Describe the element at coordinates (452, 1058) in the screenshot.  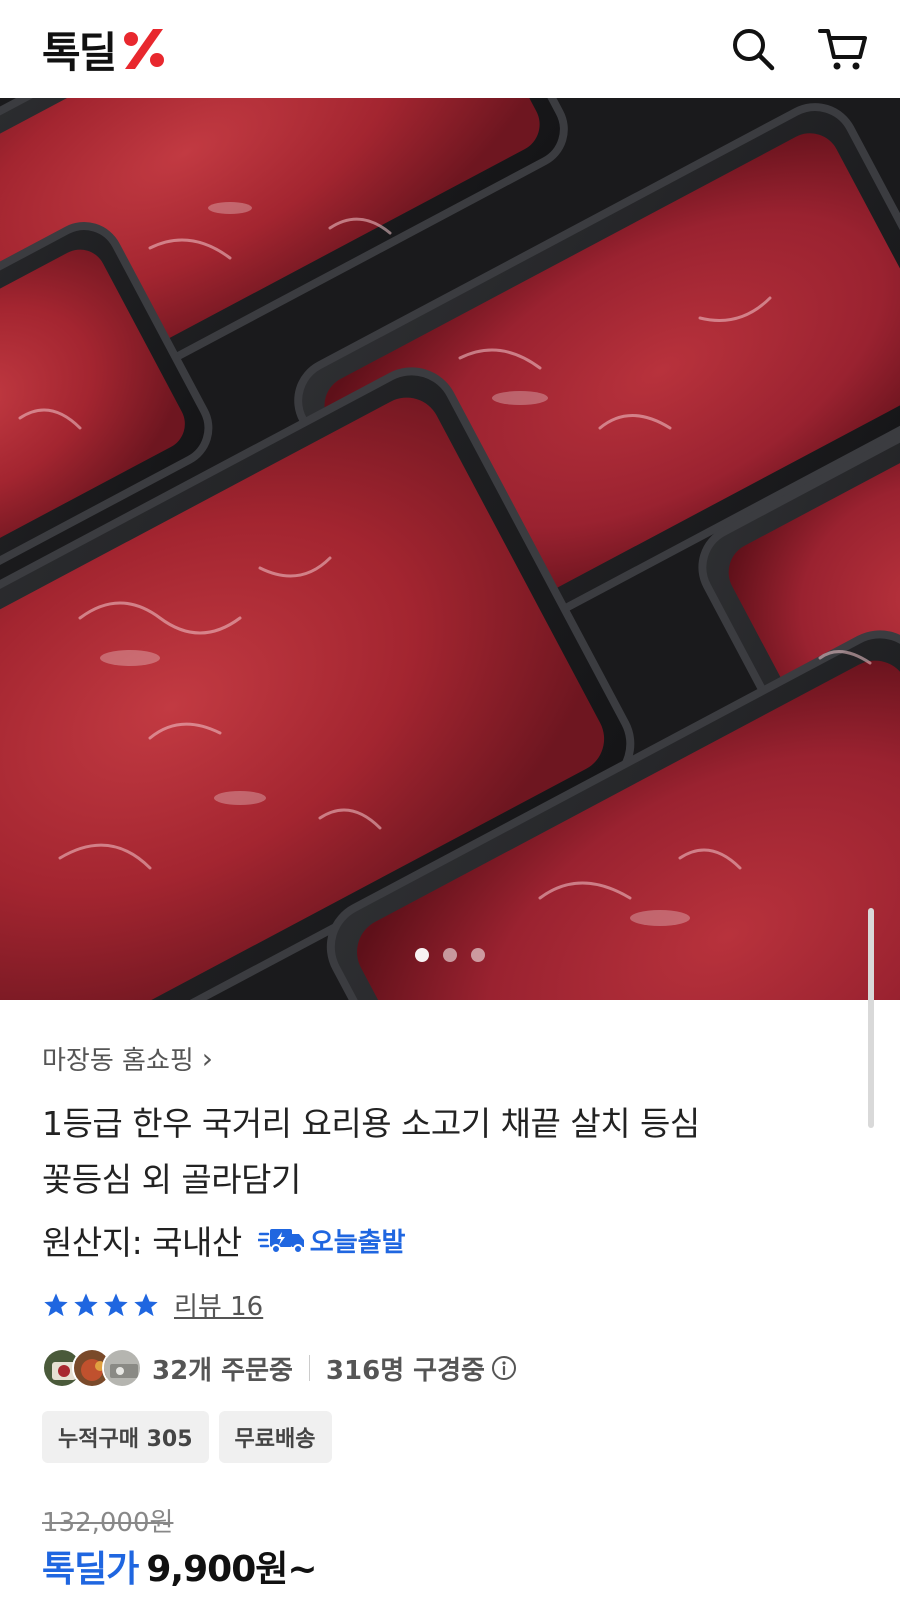
I see `store-link: 마장동 홈쇼핑 ›` at that location.